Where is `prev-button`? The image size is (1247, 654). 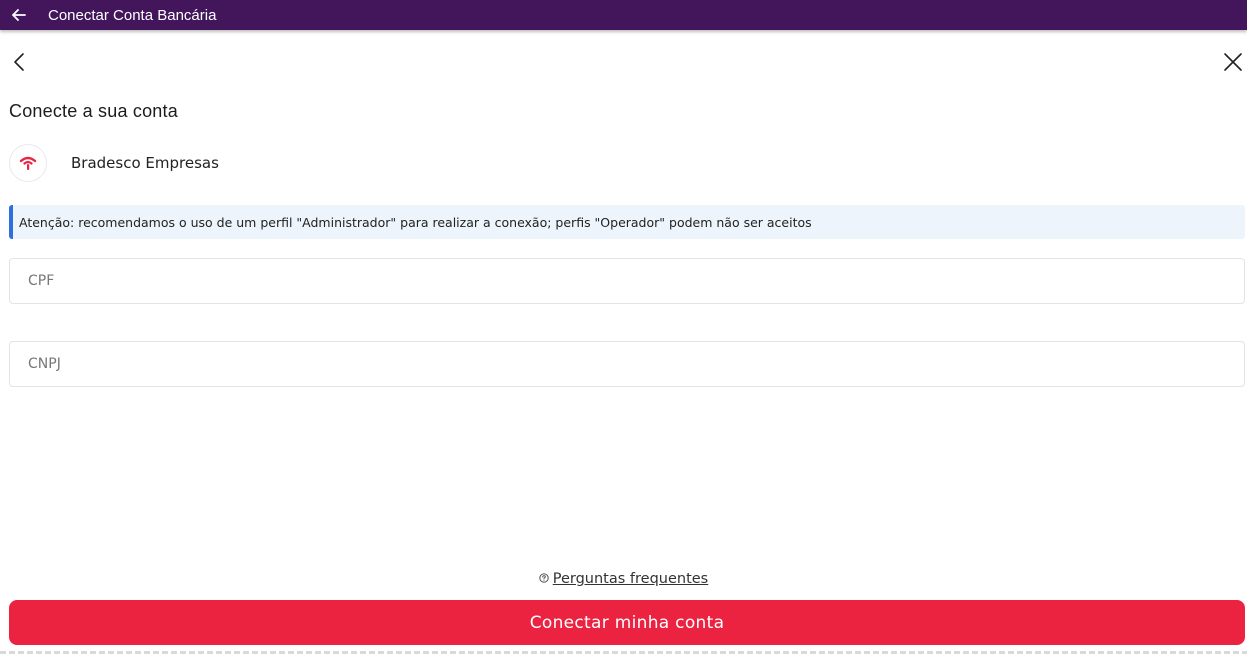
prev-button is located at coordinates (20, 62).